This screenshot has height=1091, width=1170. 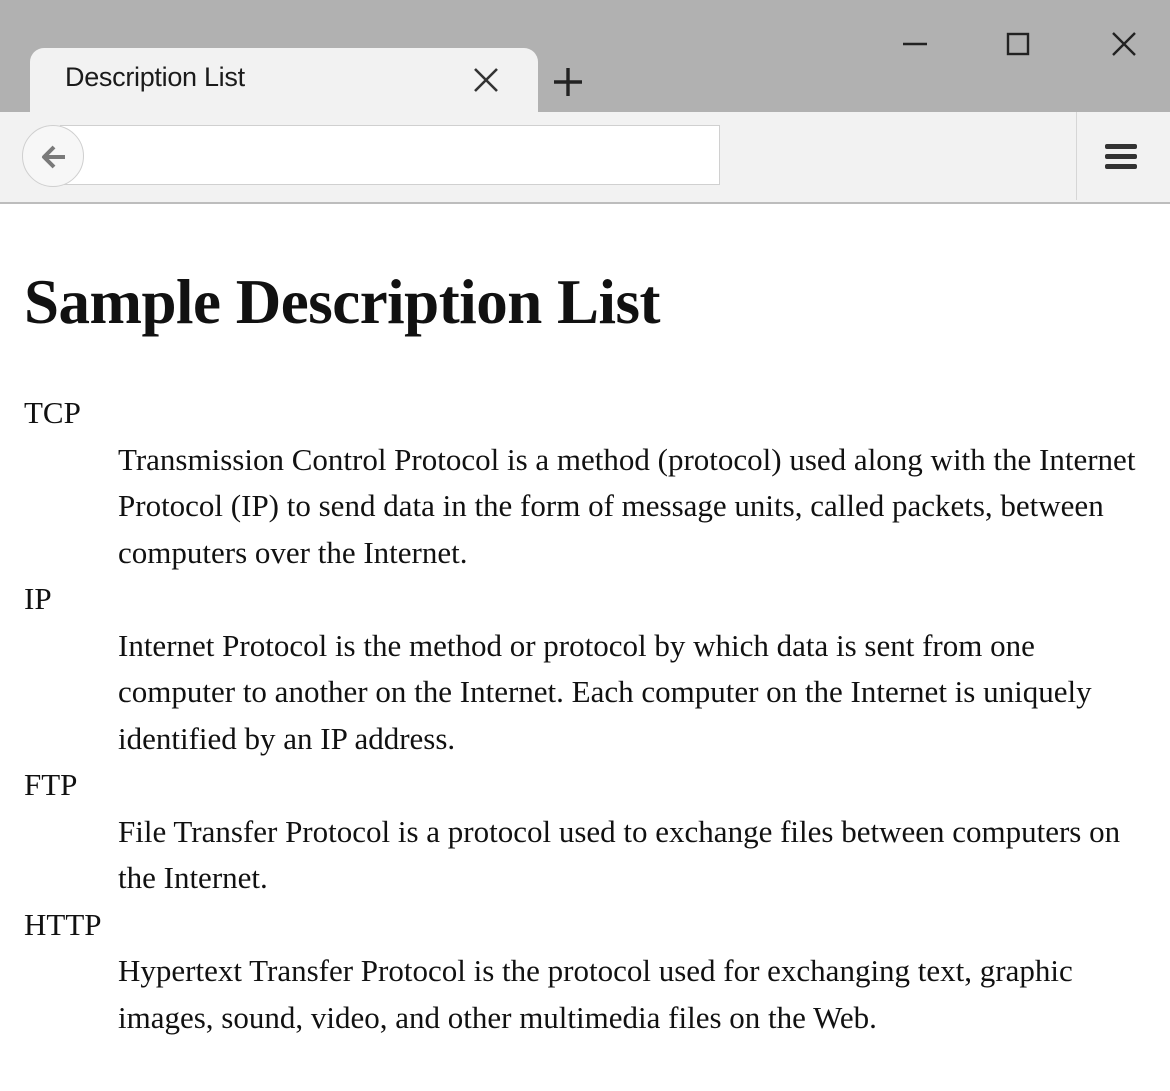 What do you see at coordinates (52, 412) in the screenshot?
I see `term-tcp: TCP` at bounding box center [52, 412].